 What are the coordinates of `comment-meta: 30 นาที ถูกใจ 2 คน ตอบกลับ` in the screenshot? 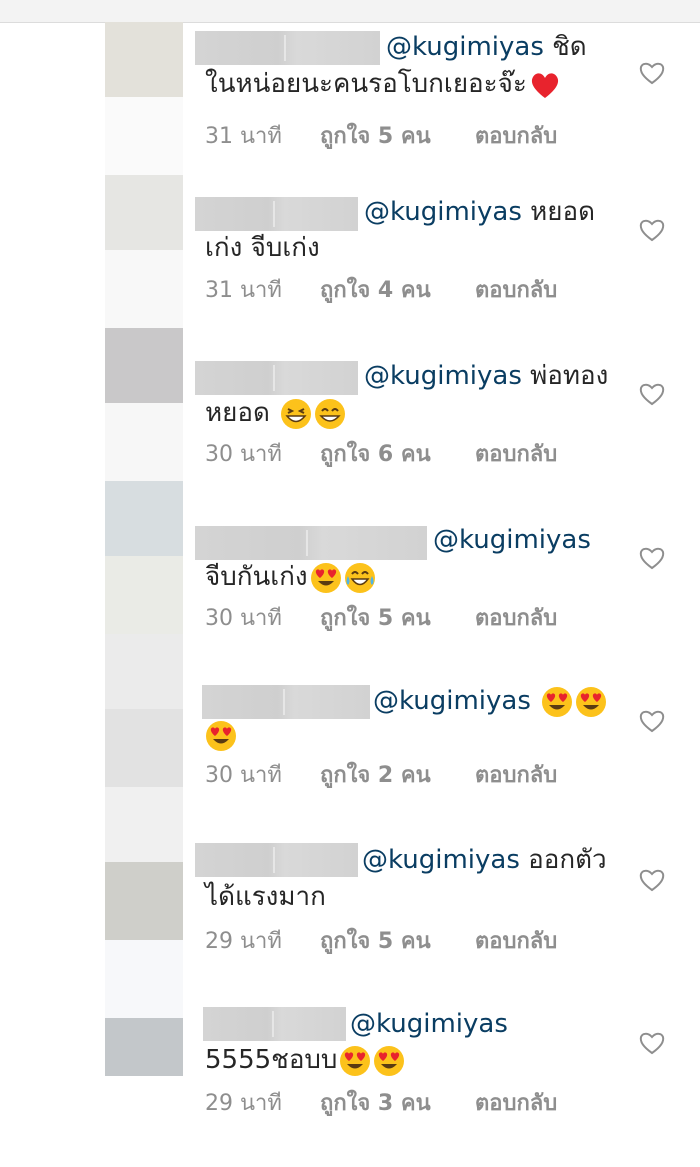 It's located at (381, 776).